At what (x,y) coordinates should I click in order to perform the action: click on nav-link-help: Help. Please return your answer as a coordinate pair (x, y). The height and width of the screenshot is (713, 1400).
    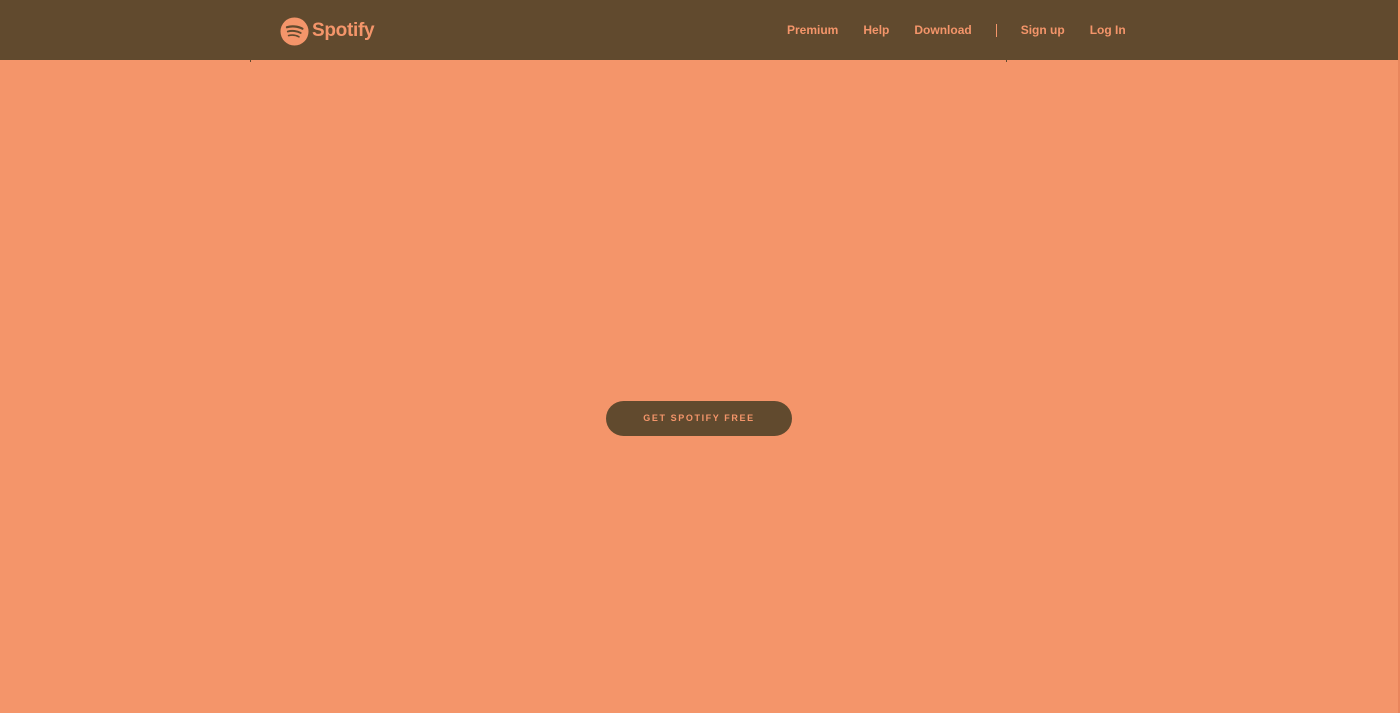
    Looking at the image, I should click on (876, 30).